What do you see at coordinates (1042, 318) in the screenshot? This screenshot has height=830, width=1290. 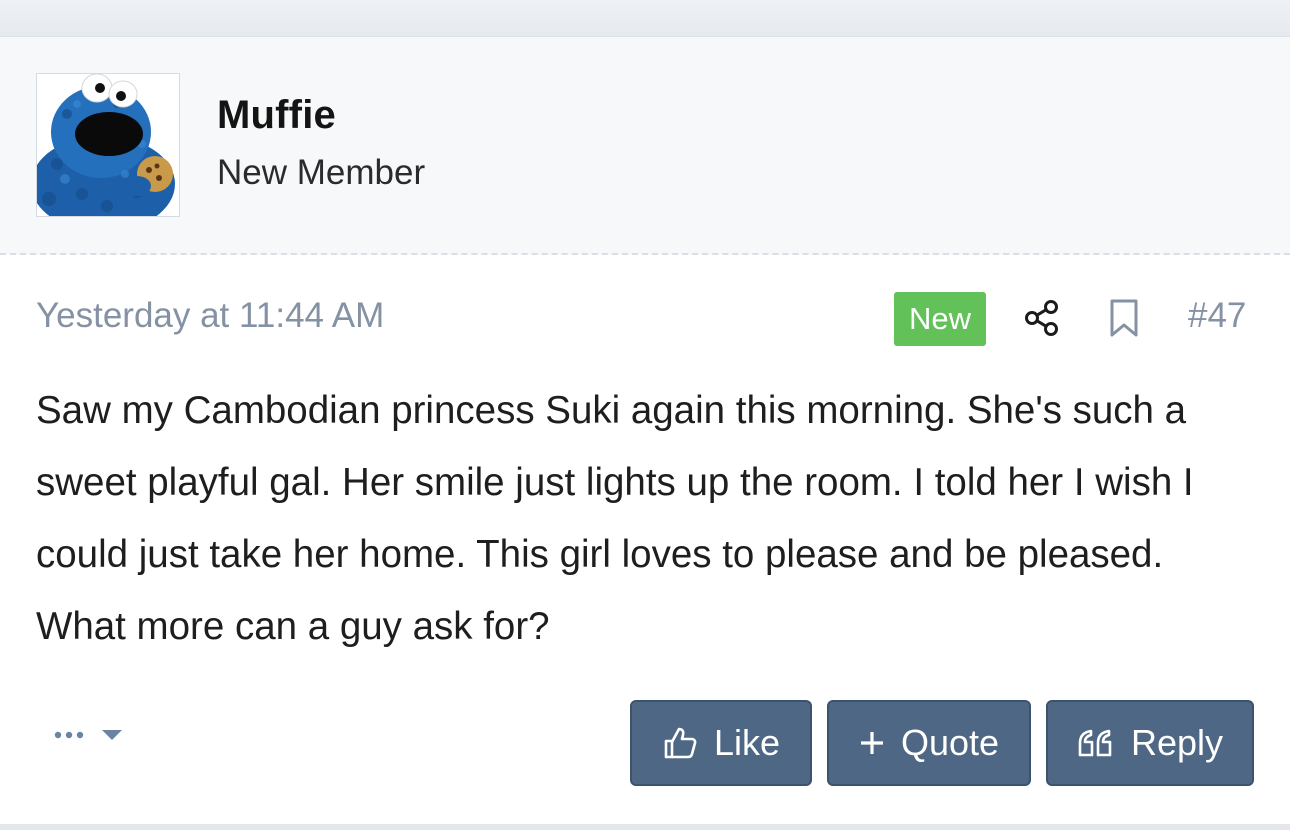 I see `share-icon` at bounding box center [1042, 318].